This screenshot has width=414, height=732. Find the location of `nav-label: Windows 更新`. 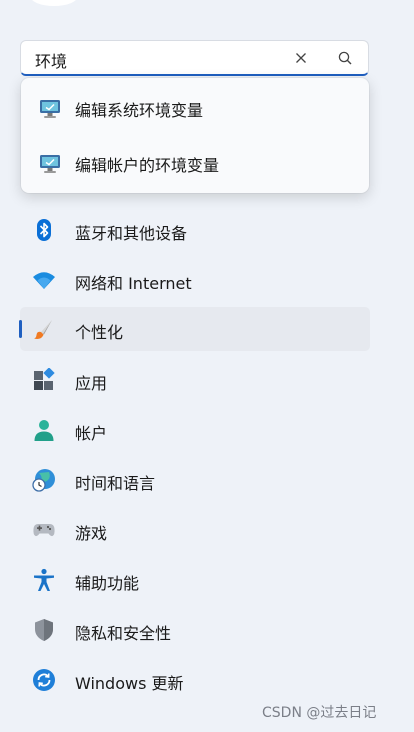

nav-label: Windows 更新 is located at coordinates (129, 683).